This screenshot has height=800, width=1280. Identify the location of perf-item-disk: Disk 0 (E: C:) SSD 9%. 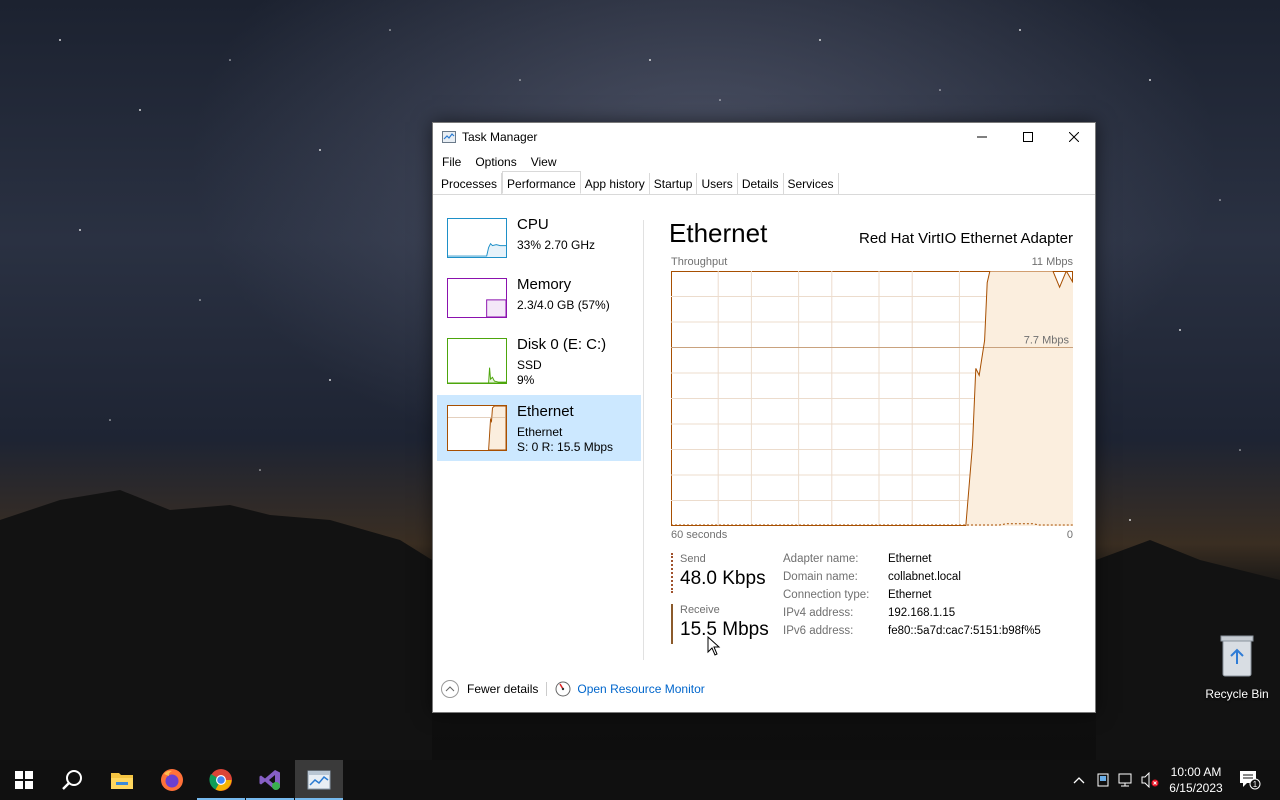
(539, 363).